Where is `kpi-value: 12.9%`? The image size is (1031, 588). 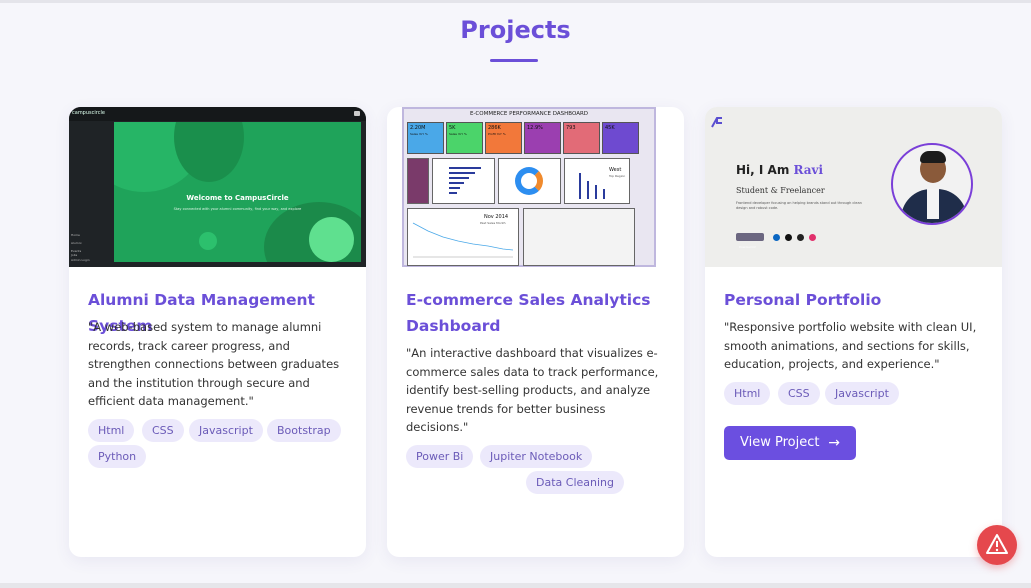 kpi-value: 12.9% is located at coordinates (535, 128).